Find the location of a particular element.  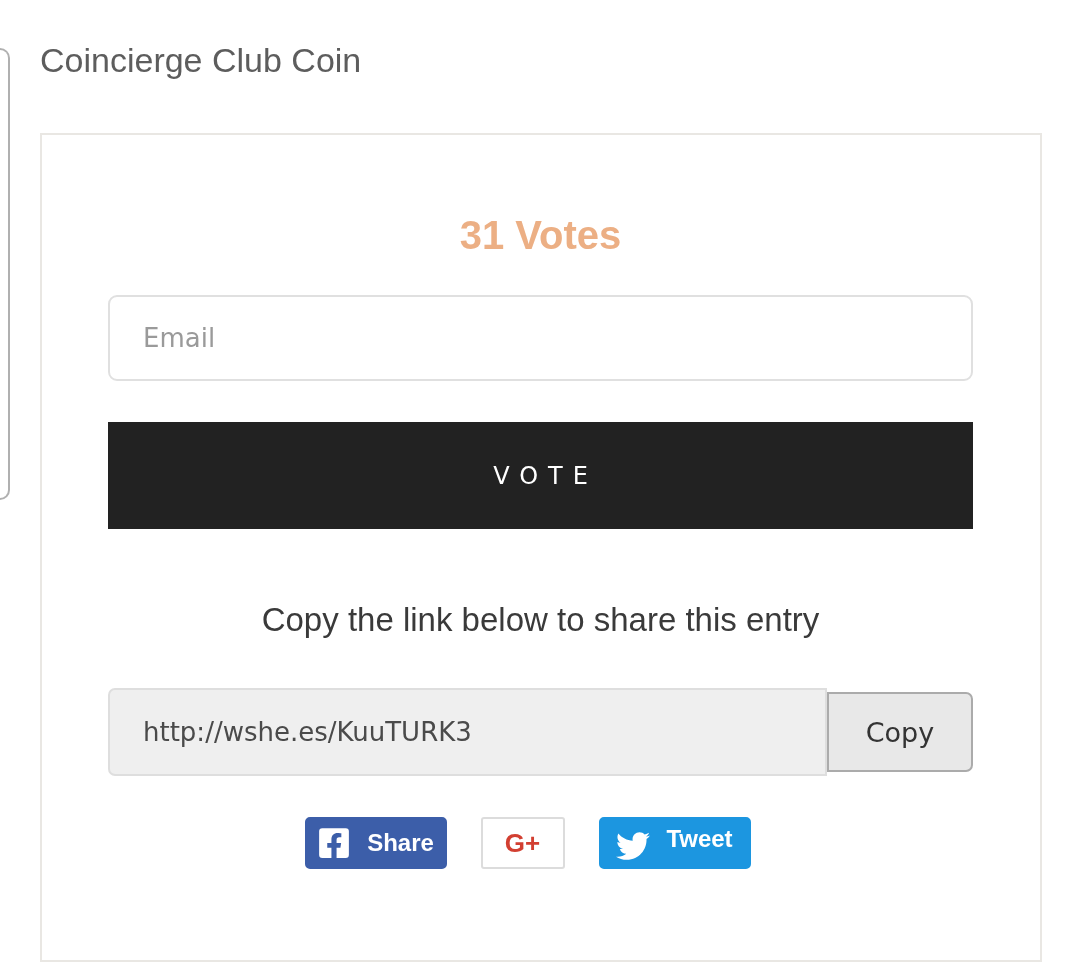

google-plus-button: G+ is located at coordinates (522, 843).